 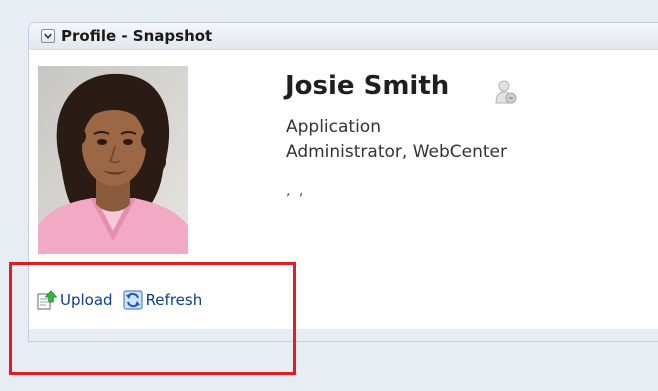 What do you see at coordinates (367, 86) in the screenshot?
I see `person-name: Josie Smith` at bounding box center [367, 86].